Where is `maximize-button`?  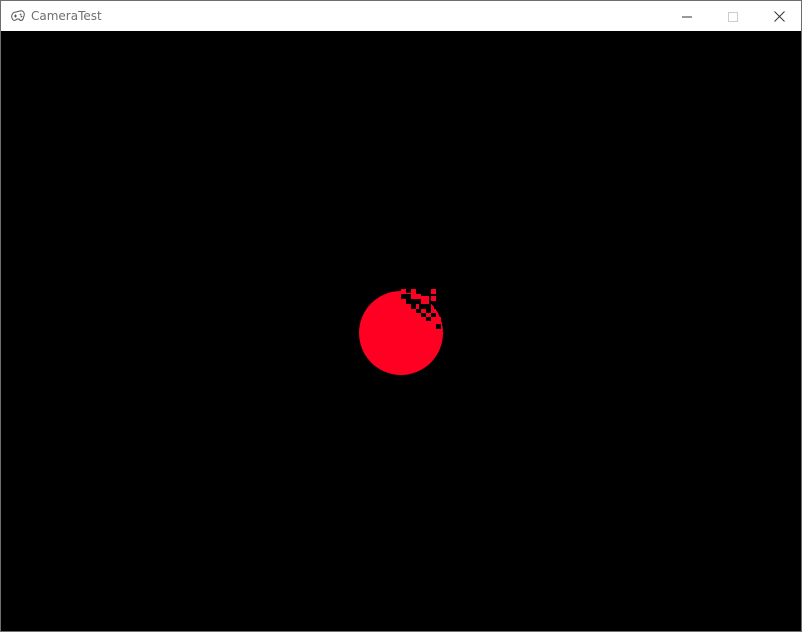 maximize-button is located at coordinates (733, 16).